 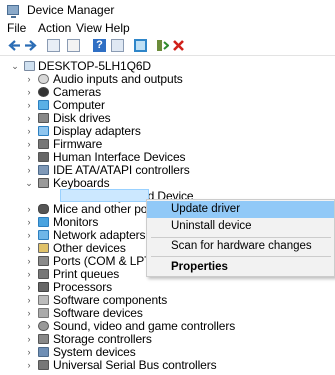 I want to click on window-title: Device Manager, so click(x=71, y=10).